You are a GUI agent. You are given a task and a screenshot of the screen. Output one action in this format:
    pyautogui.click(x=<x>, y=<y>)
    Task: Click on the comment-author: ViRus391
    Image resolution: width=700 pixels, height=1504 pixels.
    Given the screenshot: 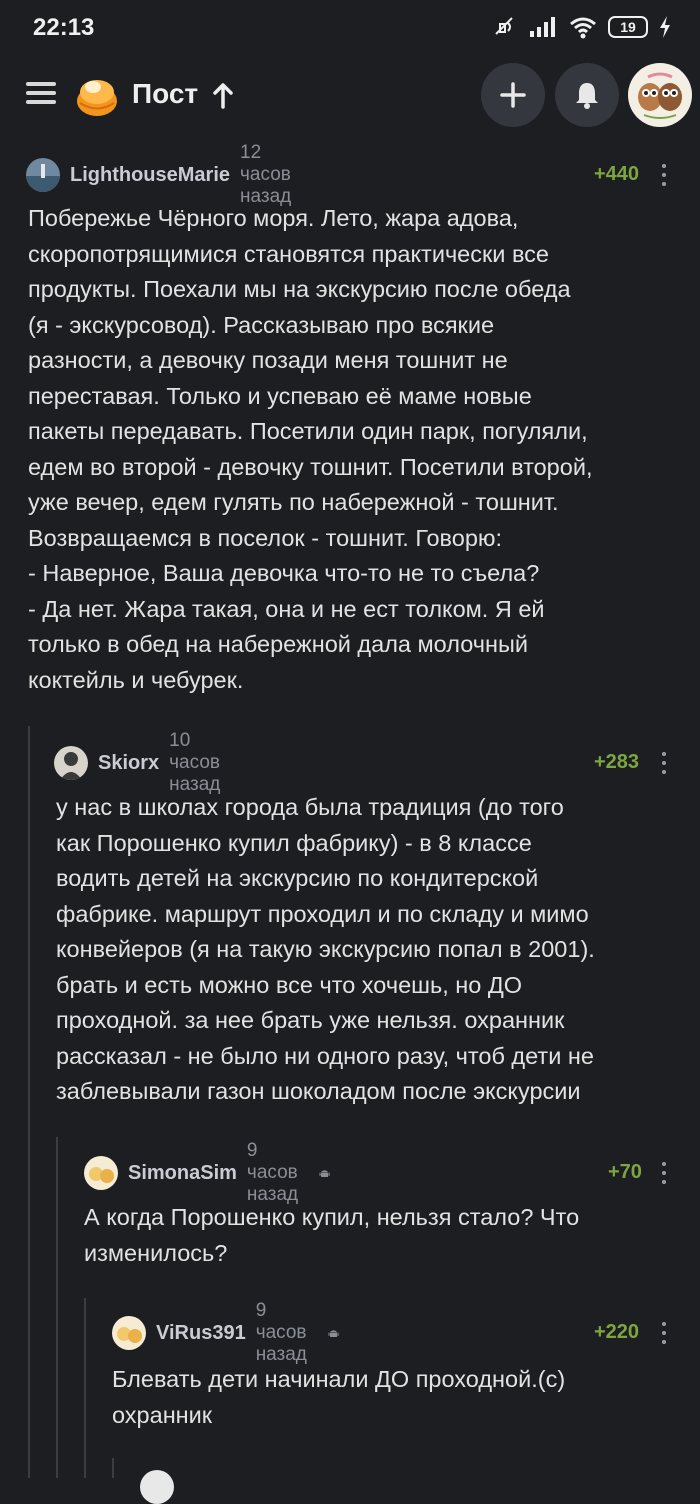 What is the action you would take?
    pyautogui.click(x=201, y=1333)
    